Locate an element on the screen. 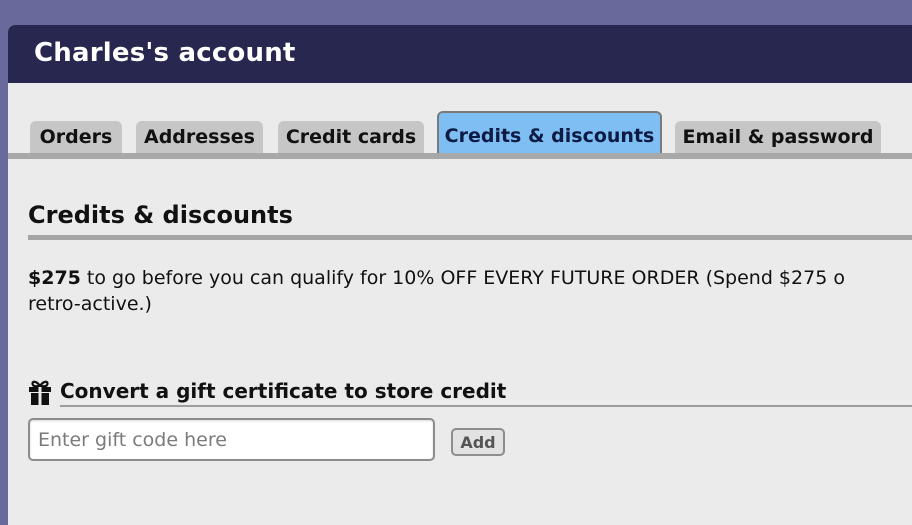  section-divider is located at coordinates (470, 237).